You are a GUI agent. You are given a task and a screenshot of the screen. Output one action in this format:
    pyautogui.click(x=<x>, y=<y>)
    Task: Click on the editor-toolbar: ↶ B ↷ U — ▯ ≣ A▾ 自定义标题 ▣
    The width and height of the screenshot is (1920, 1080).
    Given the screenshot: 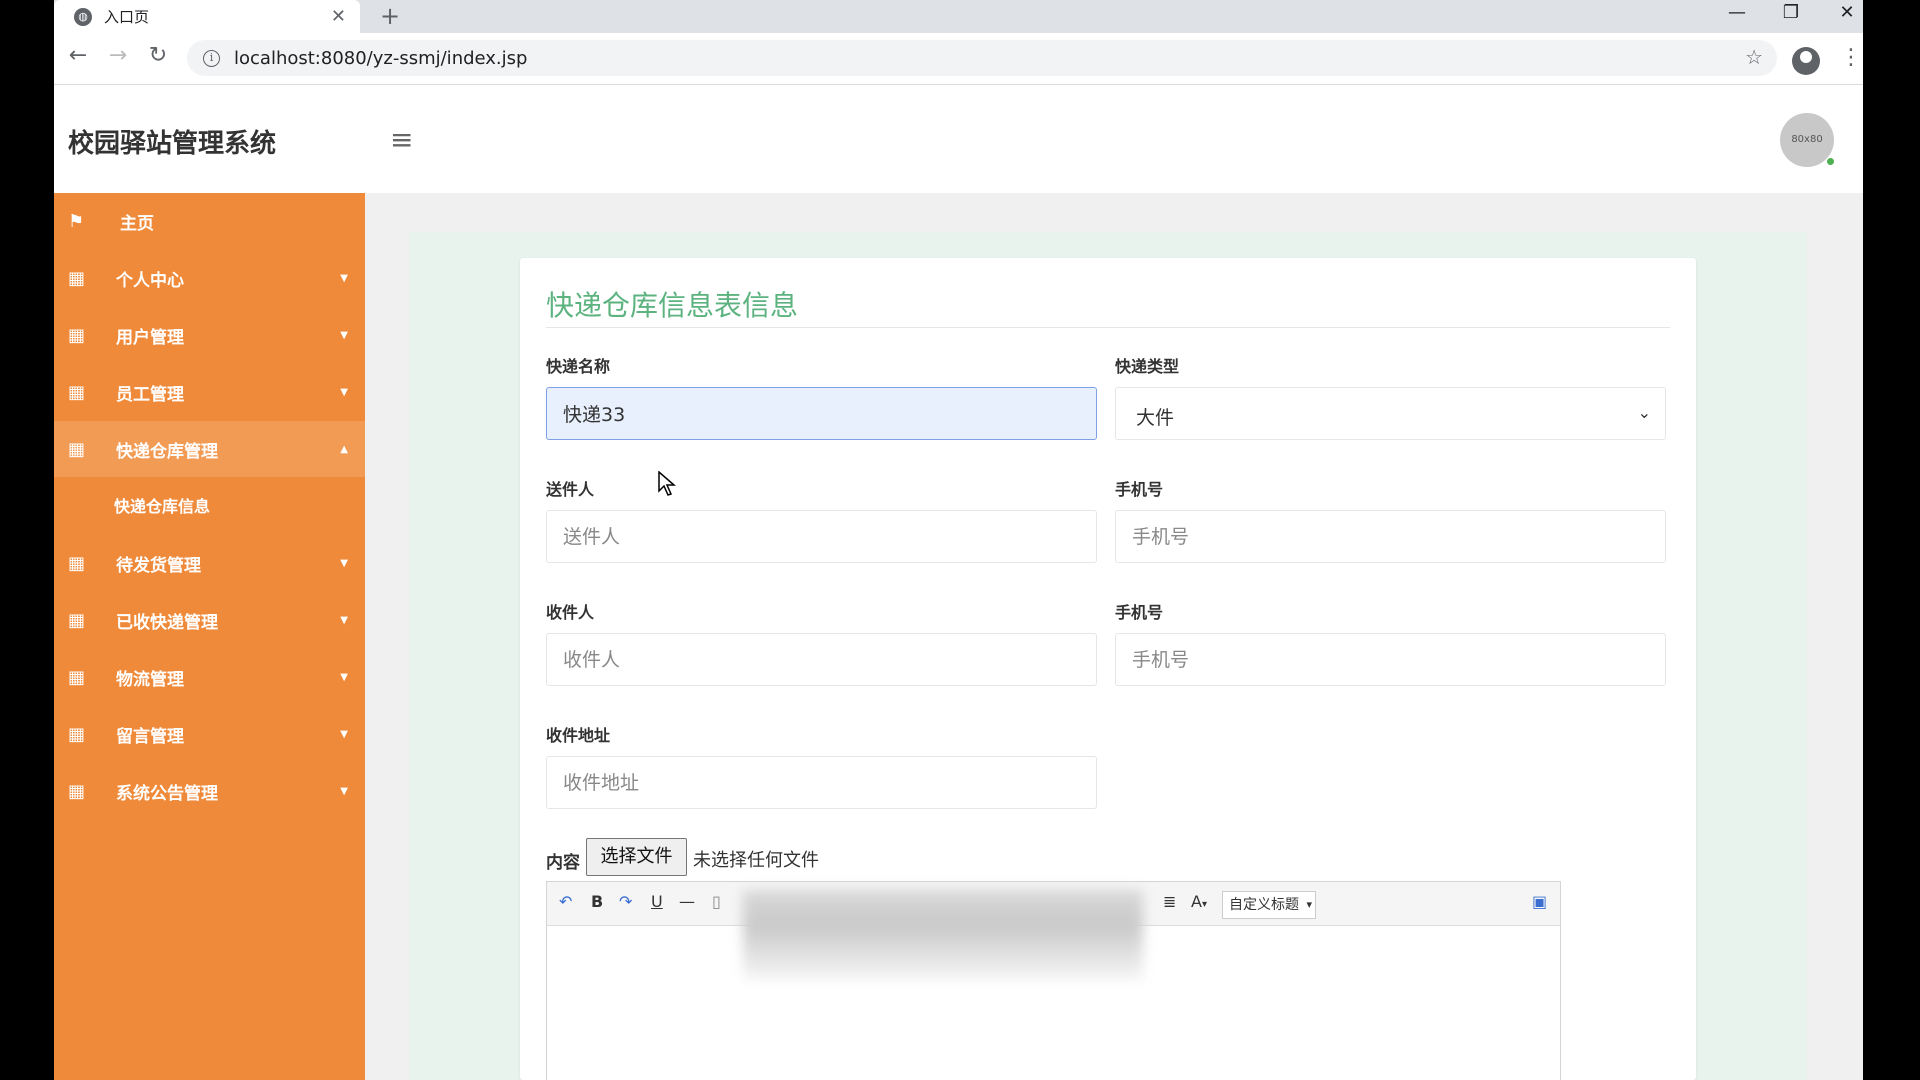 What is the action you would take?
    pyautogui.click(x=1053, y=931)
    